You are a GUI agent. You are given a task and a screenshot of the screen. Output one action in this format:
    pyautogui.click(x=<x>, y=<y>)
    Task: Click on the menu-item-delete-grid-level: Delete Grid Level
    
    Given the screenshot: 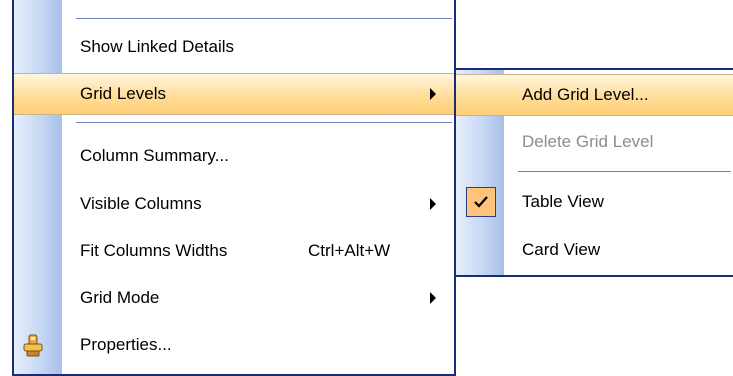 What is the action you would take?
    pyautogui.click(x=594, y=142)
    